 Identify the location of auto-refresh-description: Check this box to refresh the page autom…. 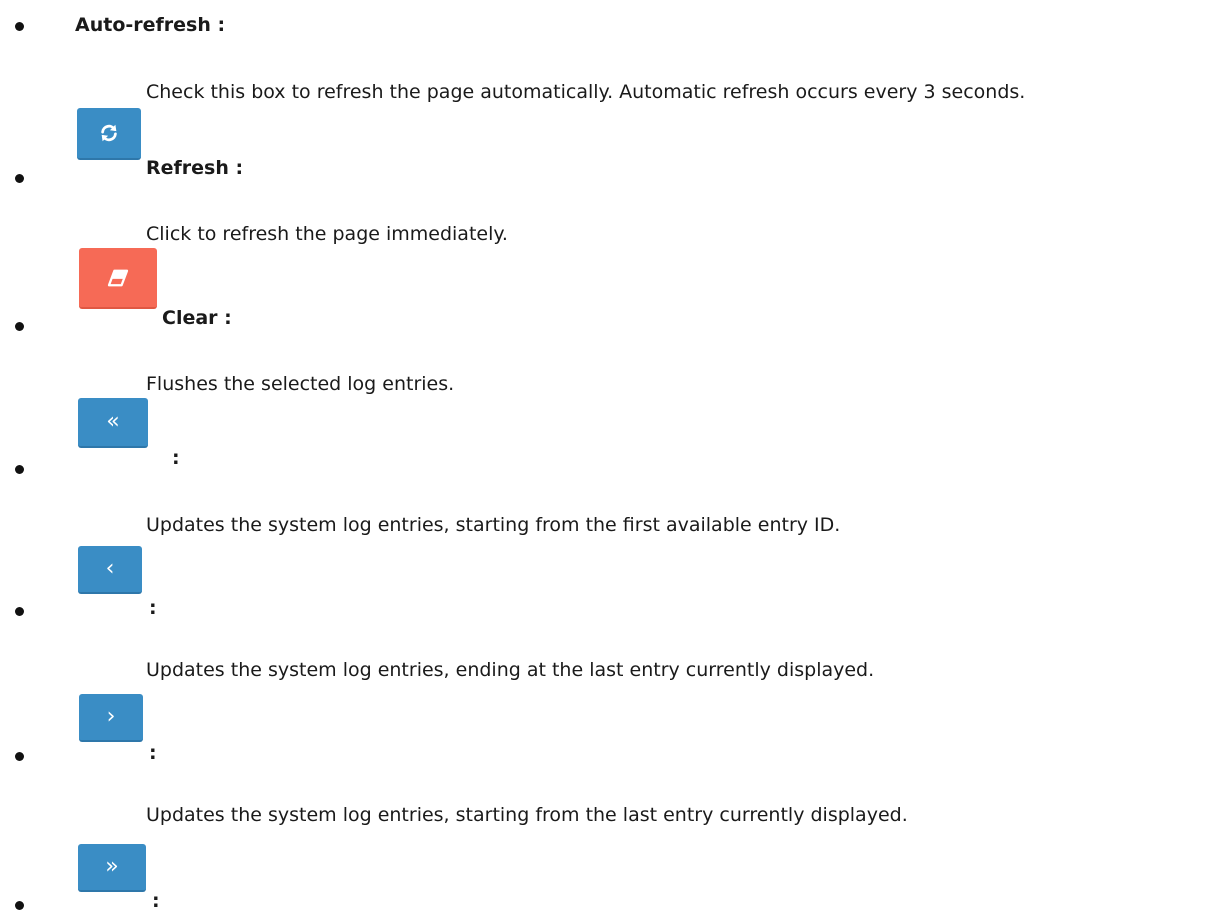
(586, 92).